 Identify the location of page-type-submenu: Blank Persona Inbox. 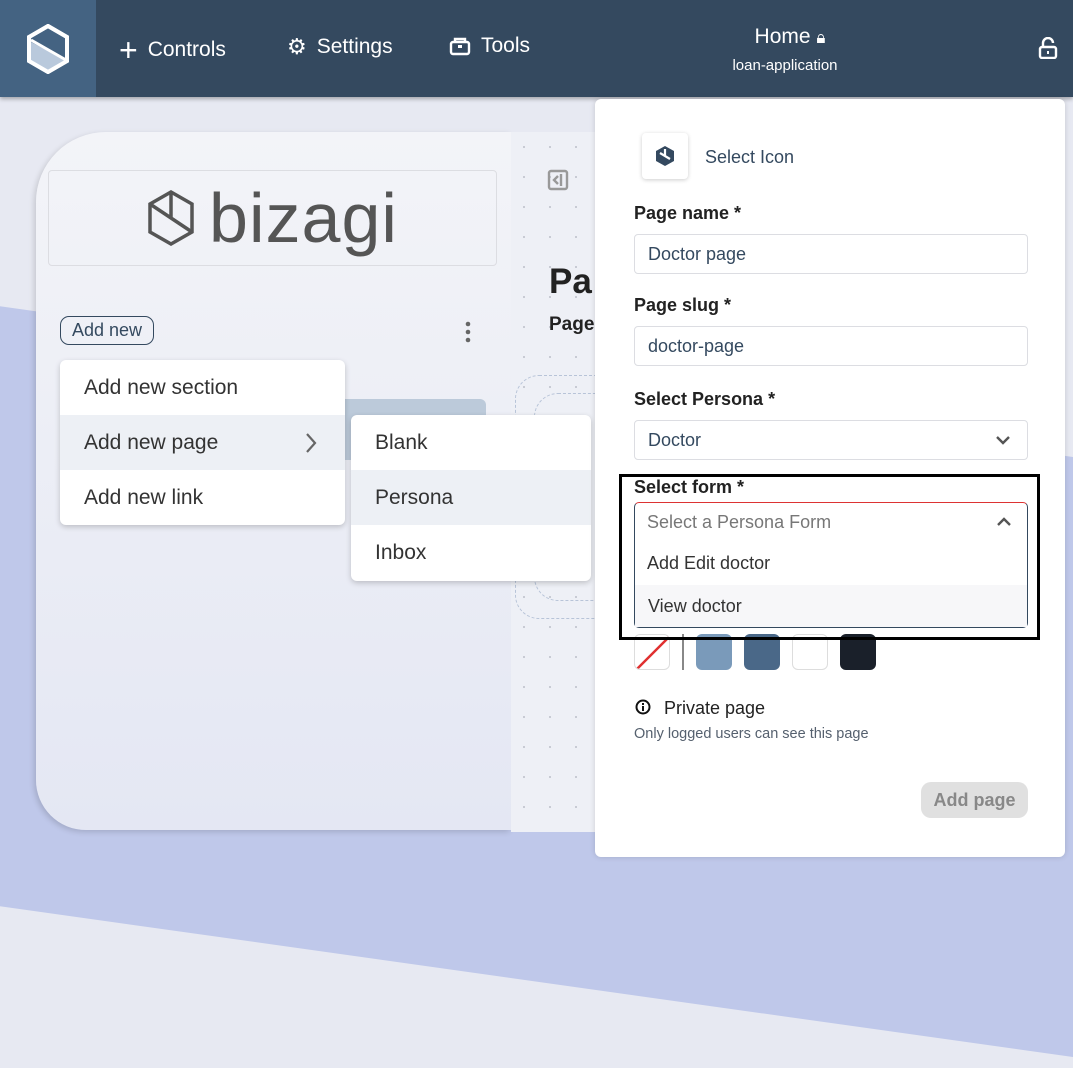
(471, 498).